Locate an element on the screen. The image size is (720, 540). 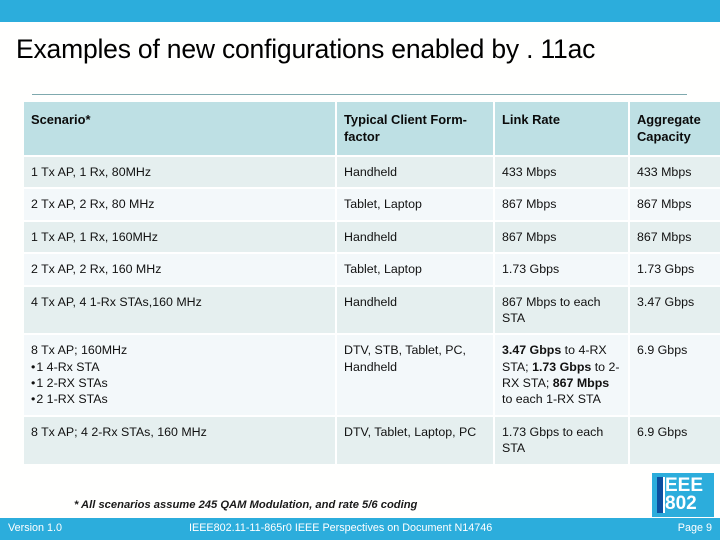
footer-version: Version 1.0 is located at coordinates (35, 528).